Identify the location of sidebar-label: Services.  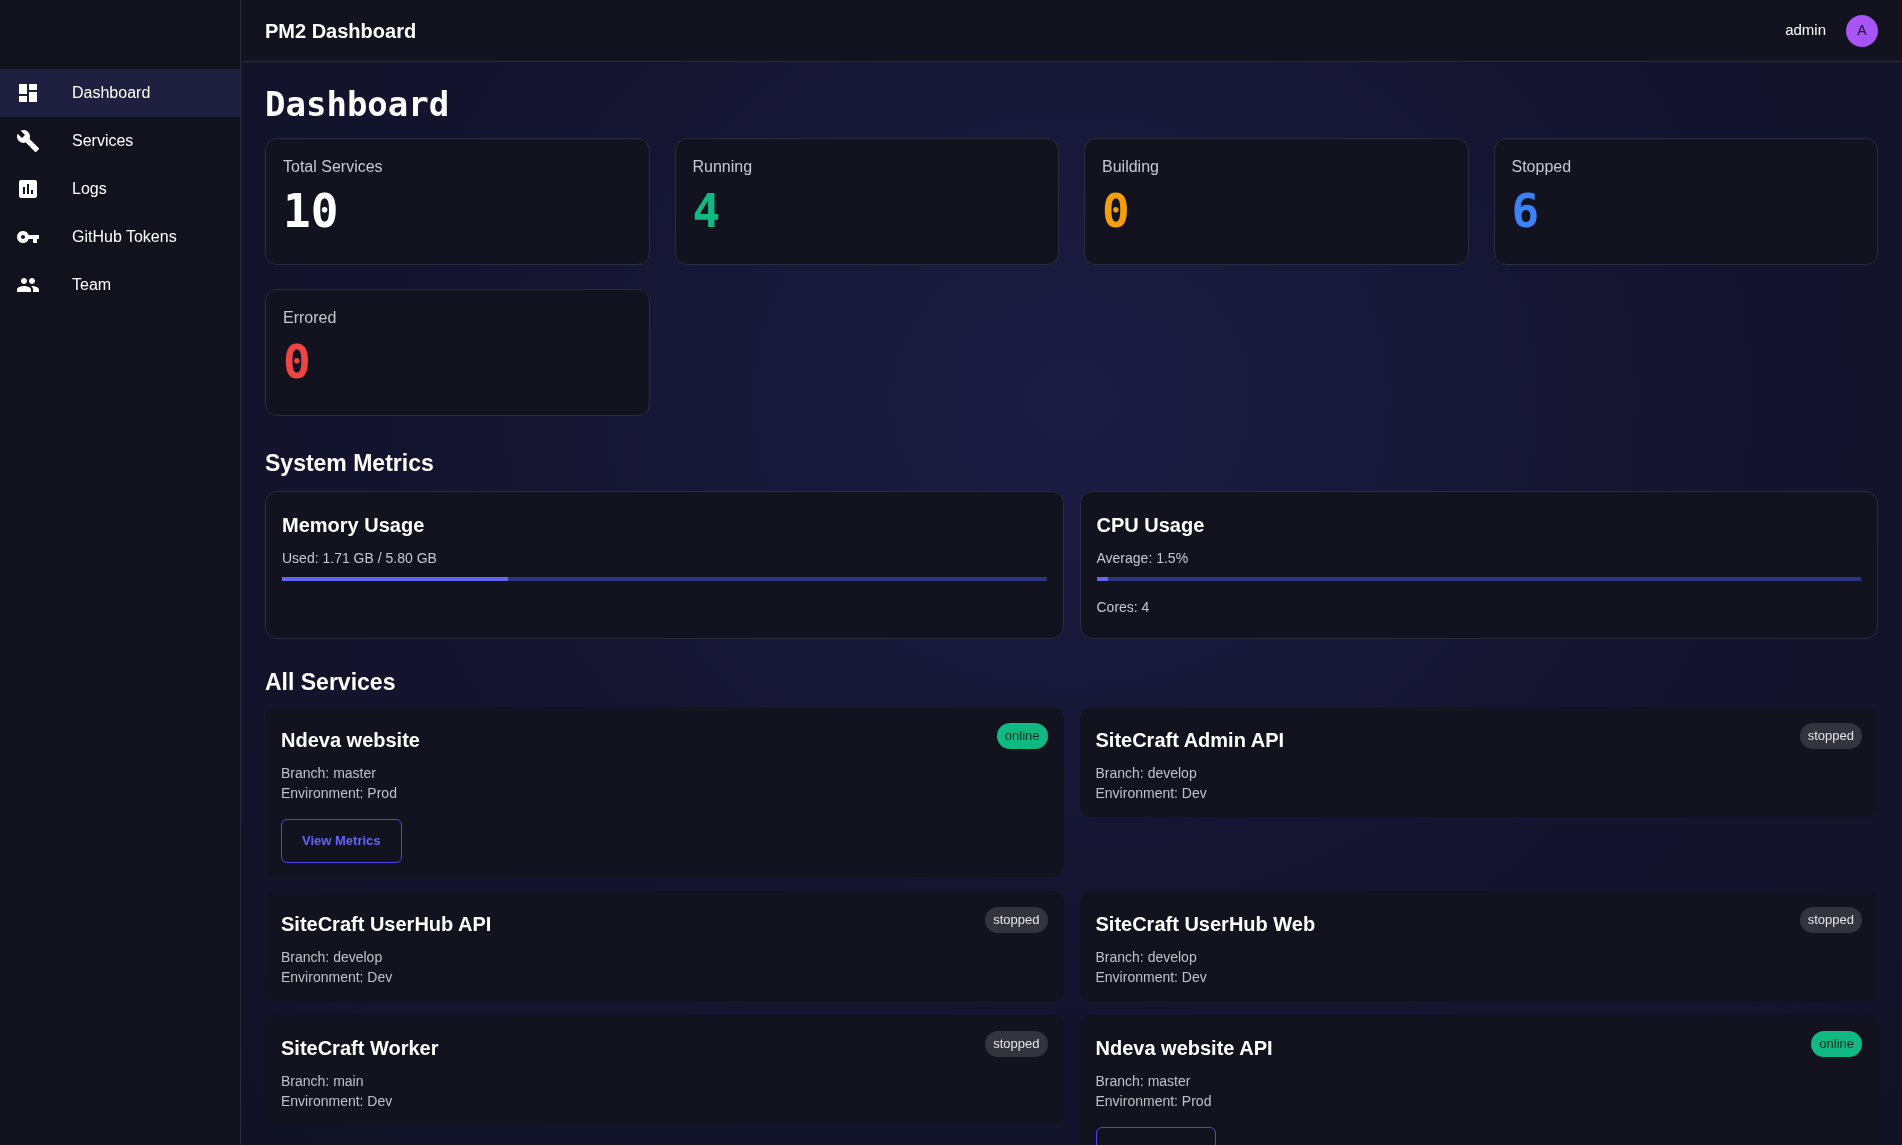
(103, 141).